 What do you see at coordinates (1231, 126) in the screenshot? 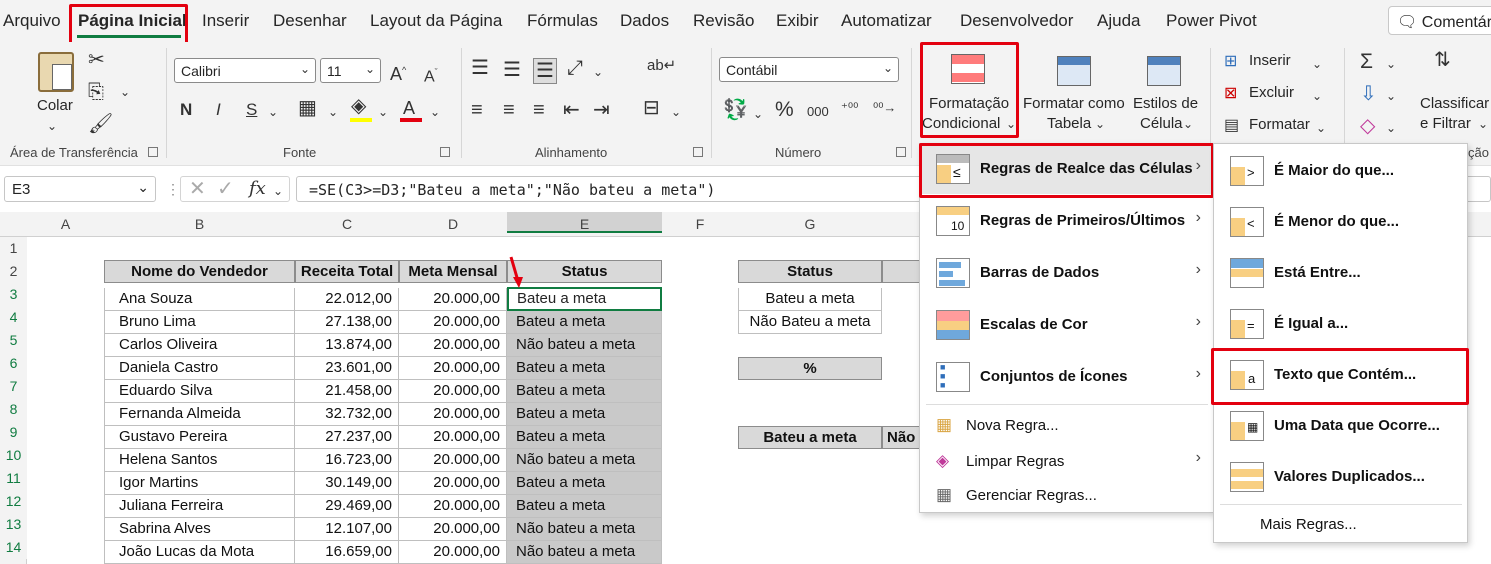
I see `format-cells-icon: ▤` at bounding box center [1231, 126].